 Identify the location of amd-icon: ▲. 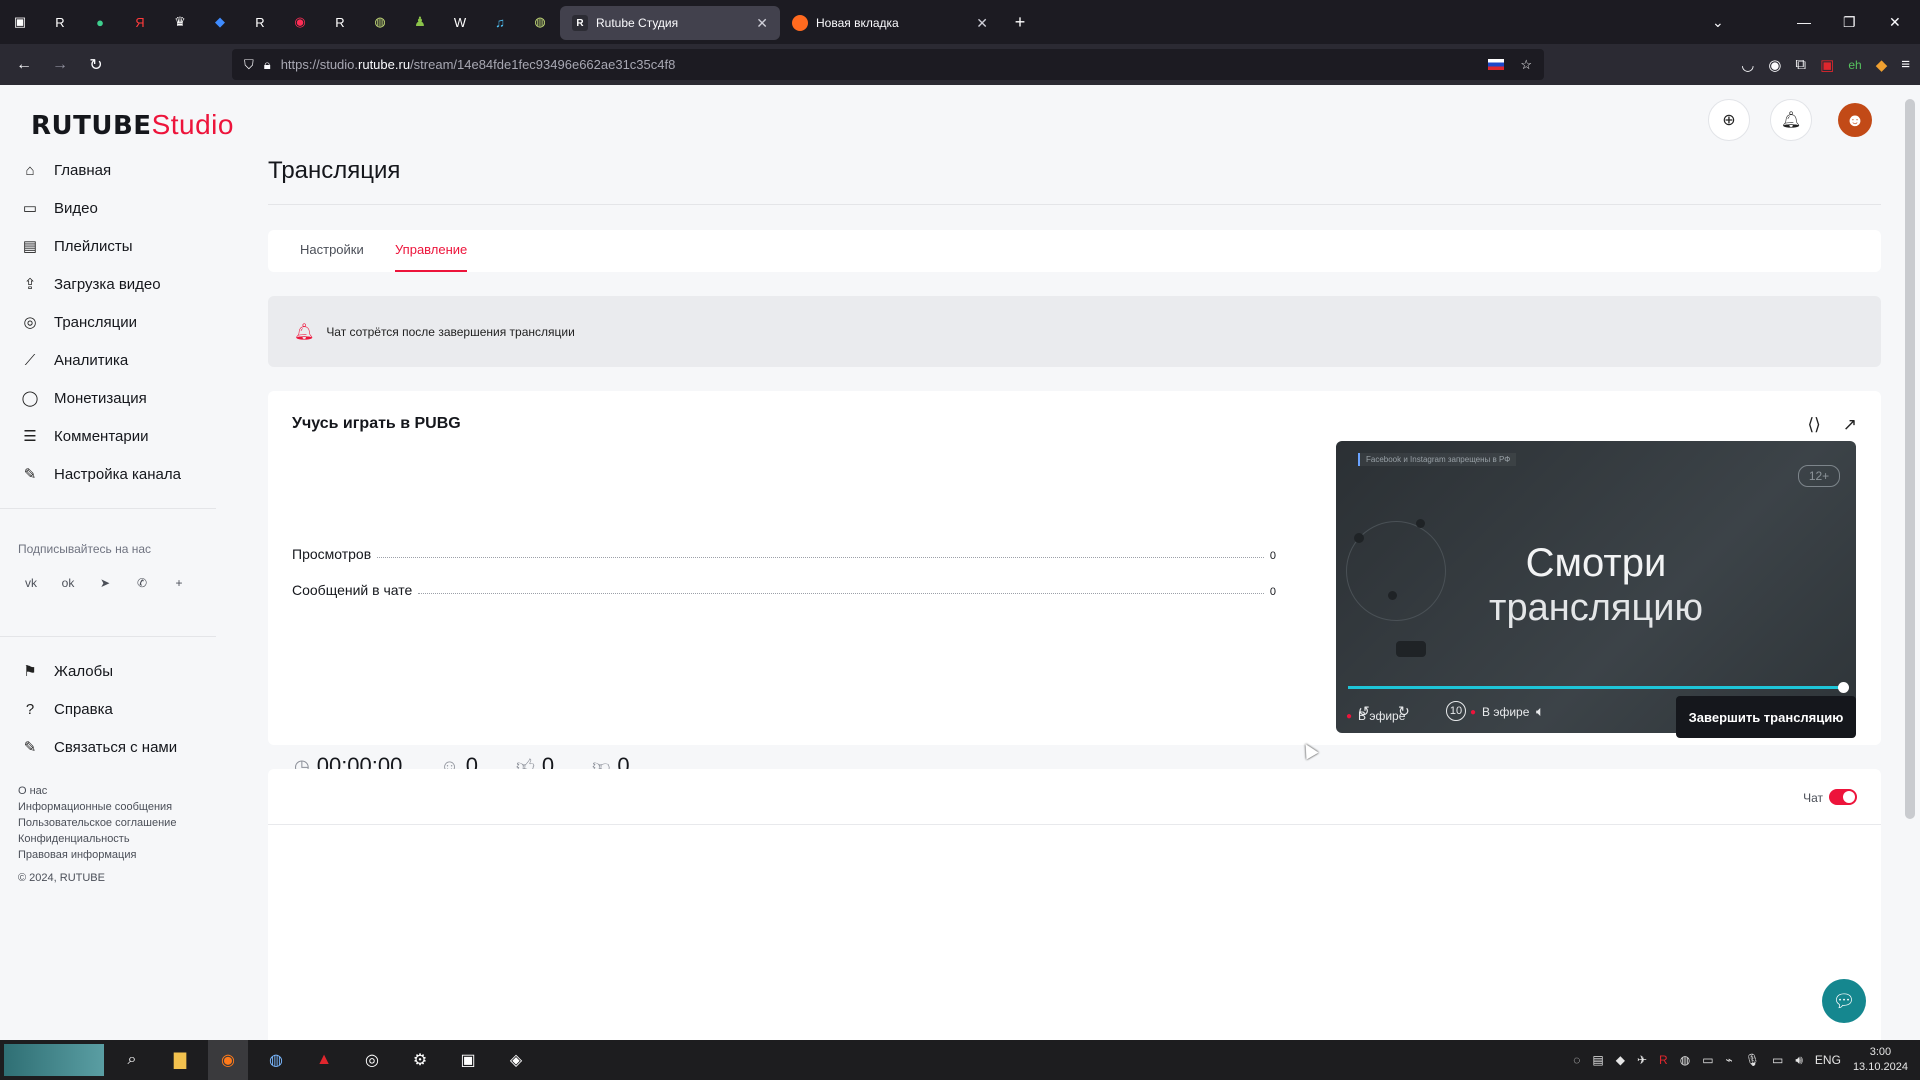
(324, 1060).